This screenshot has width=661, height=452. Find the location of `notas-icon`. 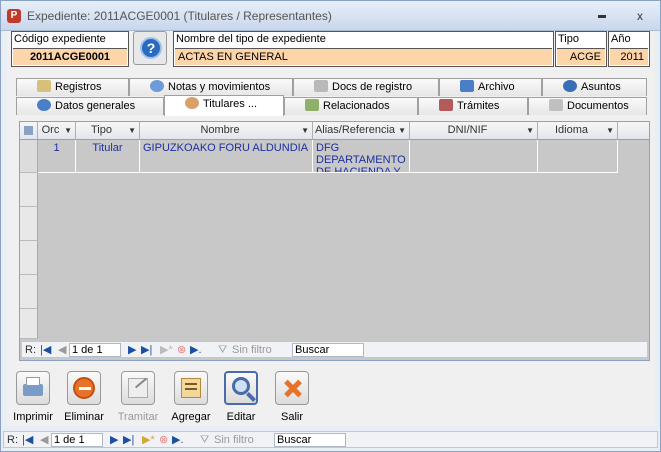

notas-icon is located at coordinates (157, 86).